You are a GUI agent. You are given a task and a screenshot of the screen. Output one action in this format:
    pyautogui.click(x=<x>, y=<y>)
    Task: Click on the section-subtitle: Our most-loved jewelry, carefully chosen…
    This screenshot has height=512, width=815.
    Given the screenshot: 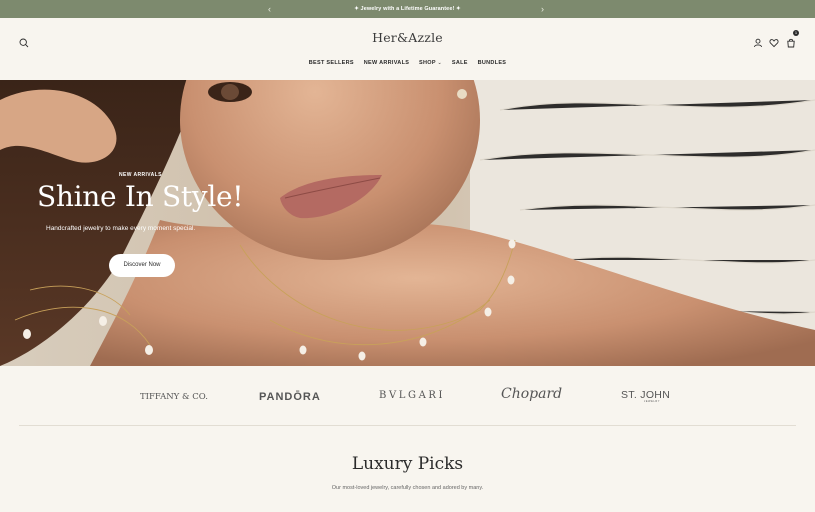 What is the action you would take?
    pyautogui.click(x=407, y=488)
    